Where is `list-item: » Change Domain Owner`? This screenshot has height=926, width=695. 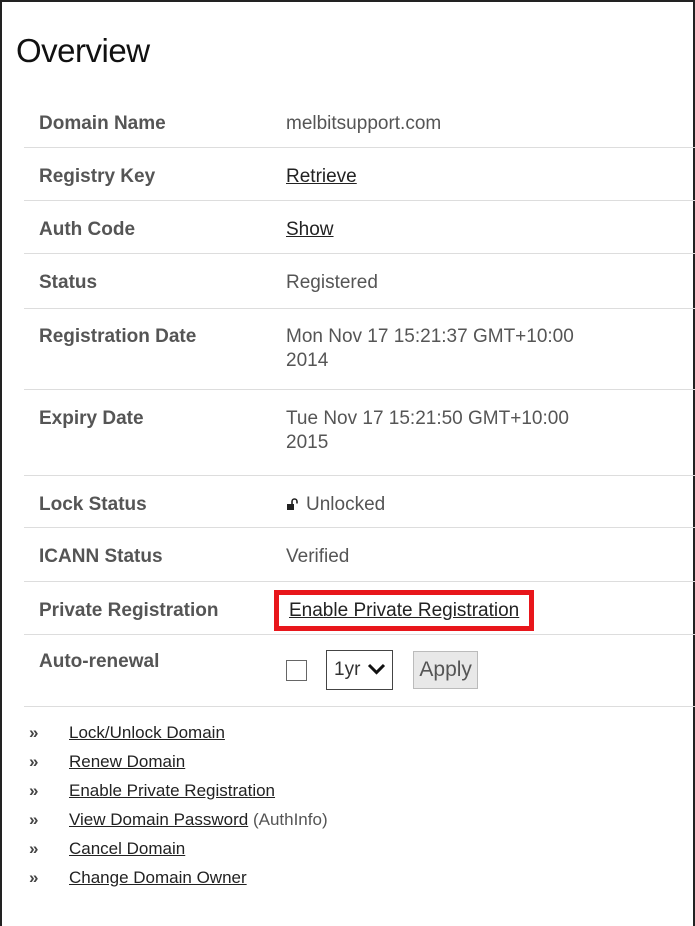
list-item: » Change Domain Owner is located at coordinates (178, 880).